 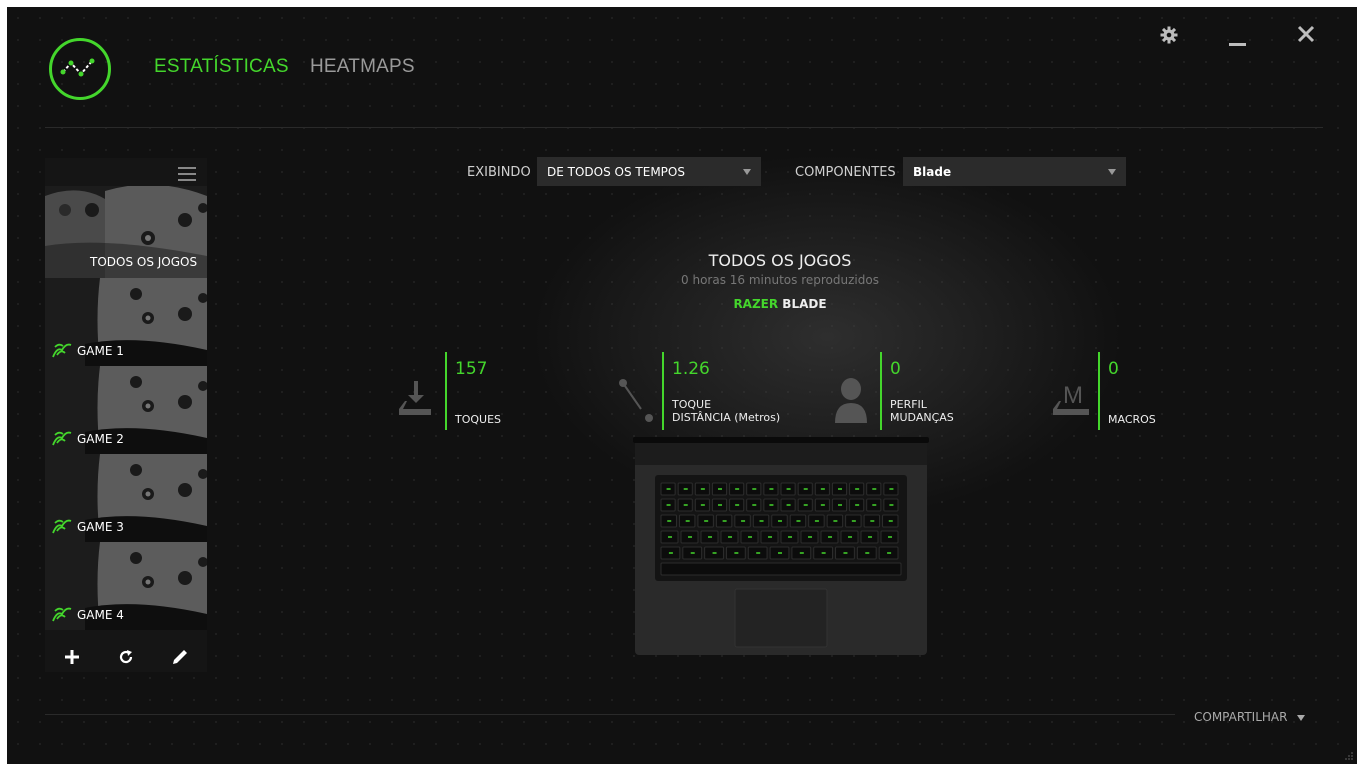 I want to click on brand-label: RAZER, so click(x=756, y=304).